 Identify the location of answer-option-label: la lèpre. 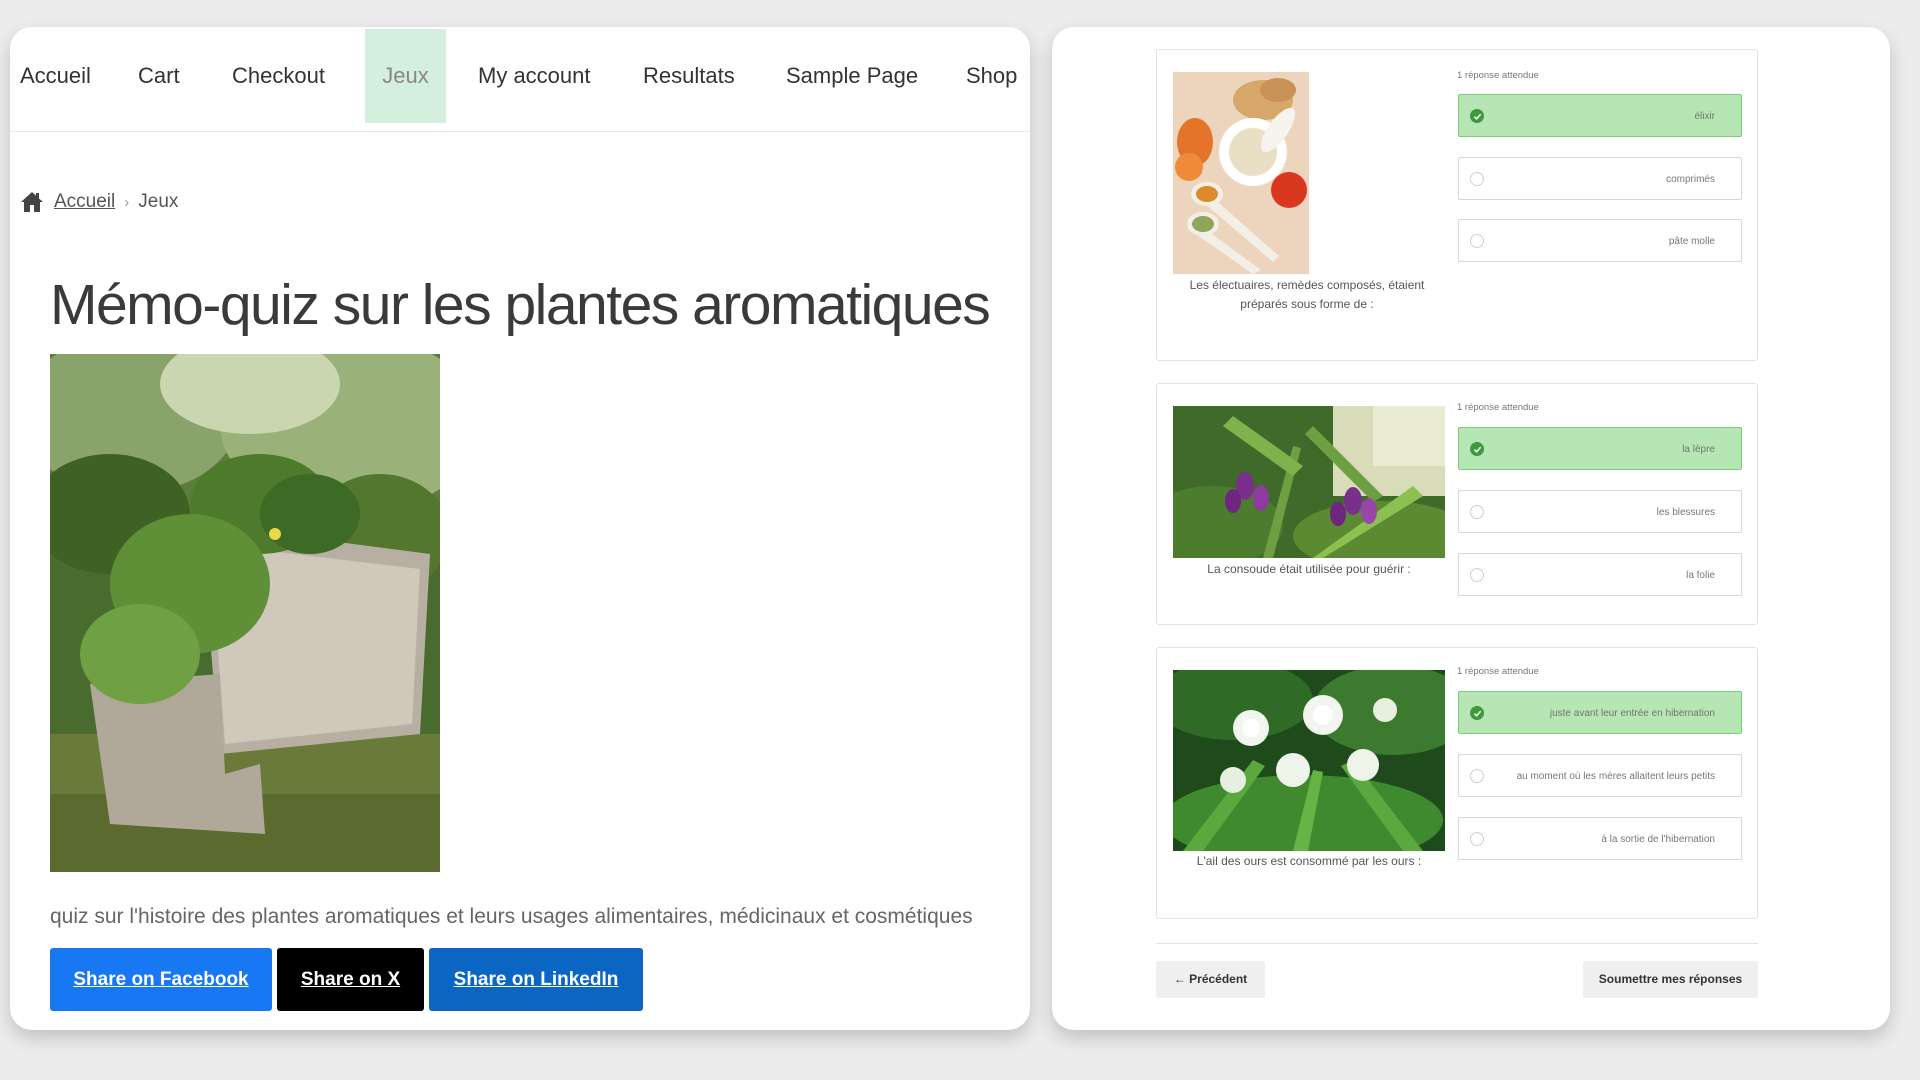
(1698, 449).